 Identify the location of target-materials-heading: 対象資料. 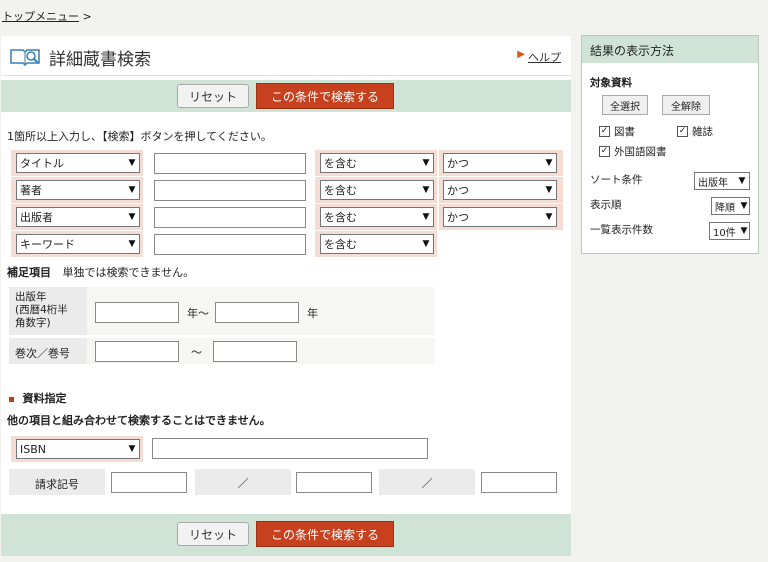
(611, 83).